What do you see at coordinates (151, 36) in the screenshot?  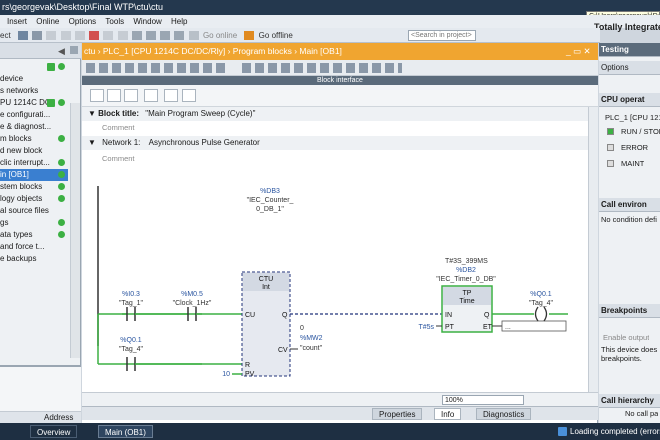 I see `download-icon` at bounding box center [151, 36].